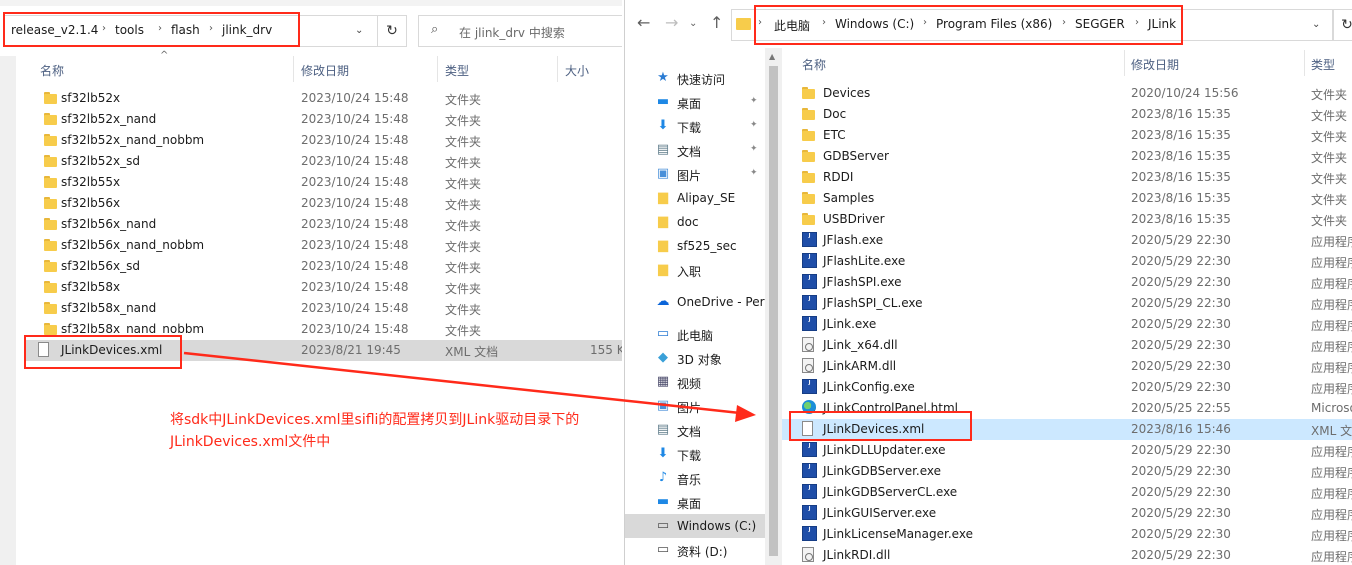 The width and height of the screenshot is (1352, 565). What do you see at coordinates (462, 383) in the screenshot?
I see `arrow-line` at bounding box center [462, 383].